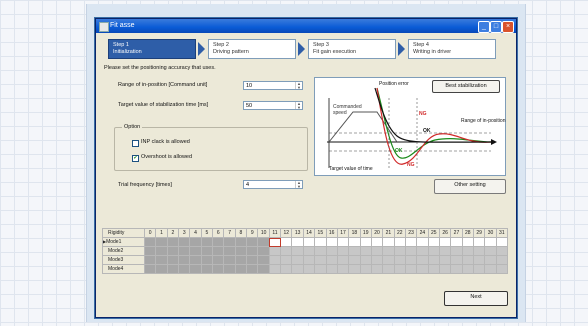 This screenshot has height=326, width=588. What do you see at coordinates (273, 85) in the screenshot?
I see `range-in-position-input: 10 ▲ ▼` at bounding box center [273, 85].